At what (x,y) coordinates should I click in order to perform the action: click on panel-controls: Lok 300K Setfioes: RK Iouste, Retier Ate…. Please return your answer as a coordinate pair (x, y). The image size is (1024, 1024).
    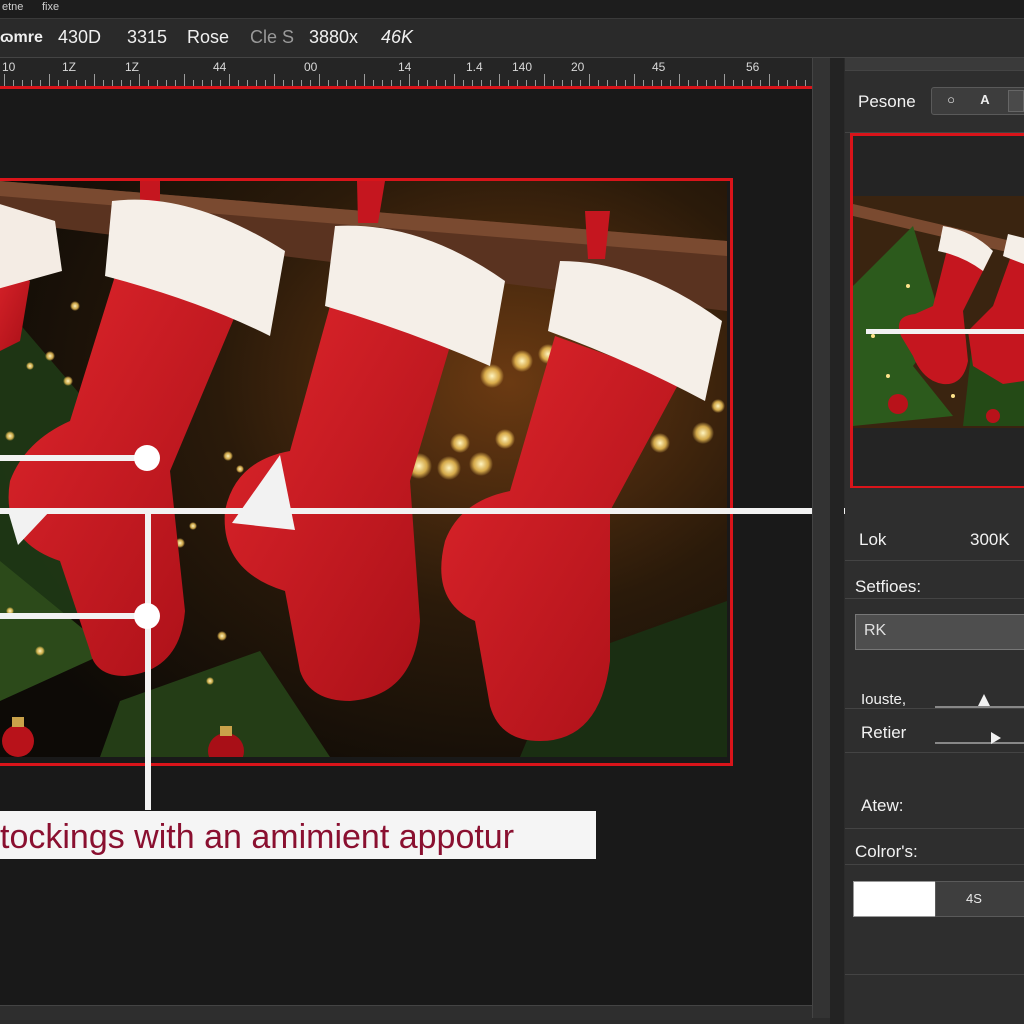
    Looking at the image, I should click on (934, 756).